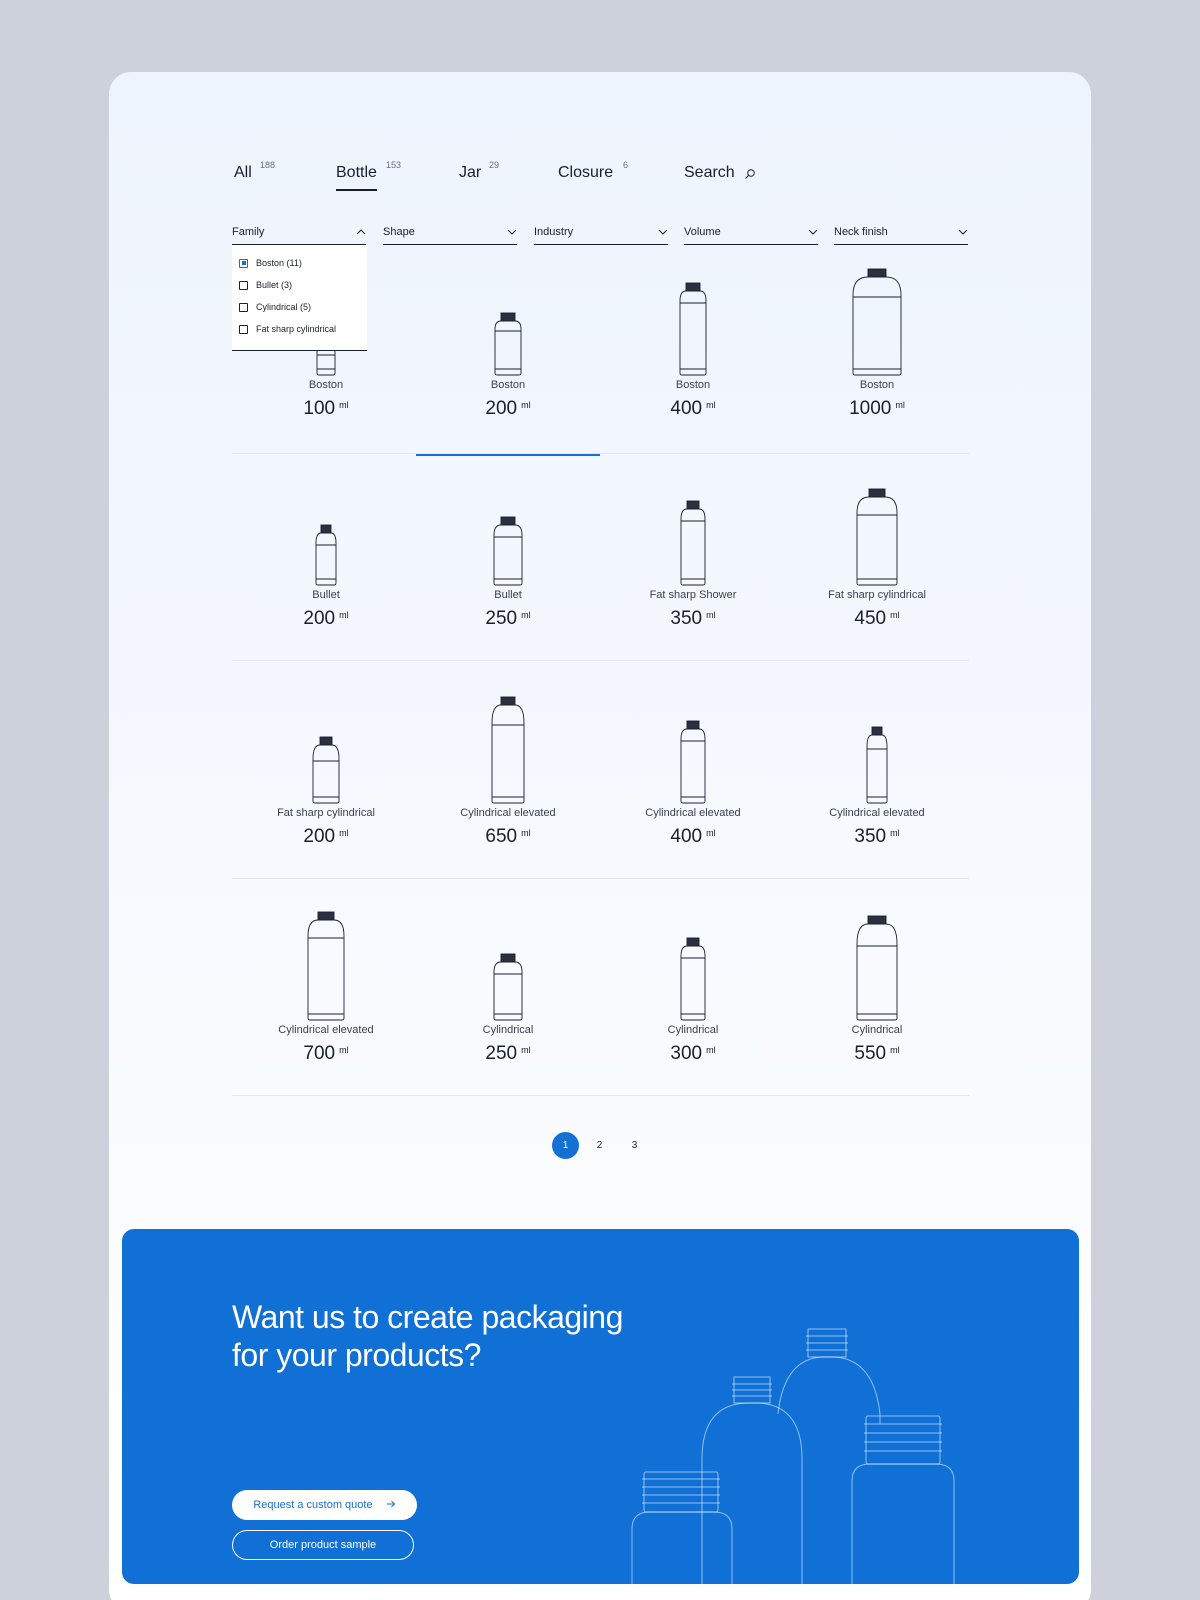 Image resolution: width=1200 pixels, height=1600 pixels. I want to click on product-card: Cylindrical elevated 400 ml, so click(693, 781).